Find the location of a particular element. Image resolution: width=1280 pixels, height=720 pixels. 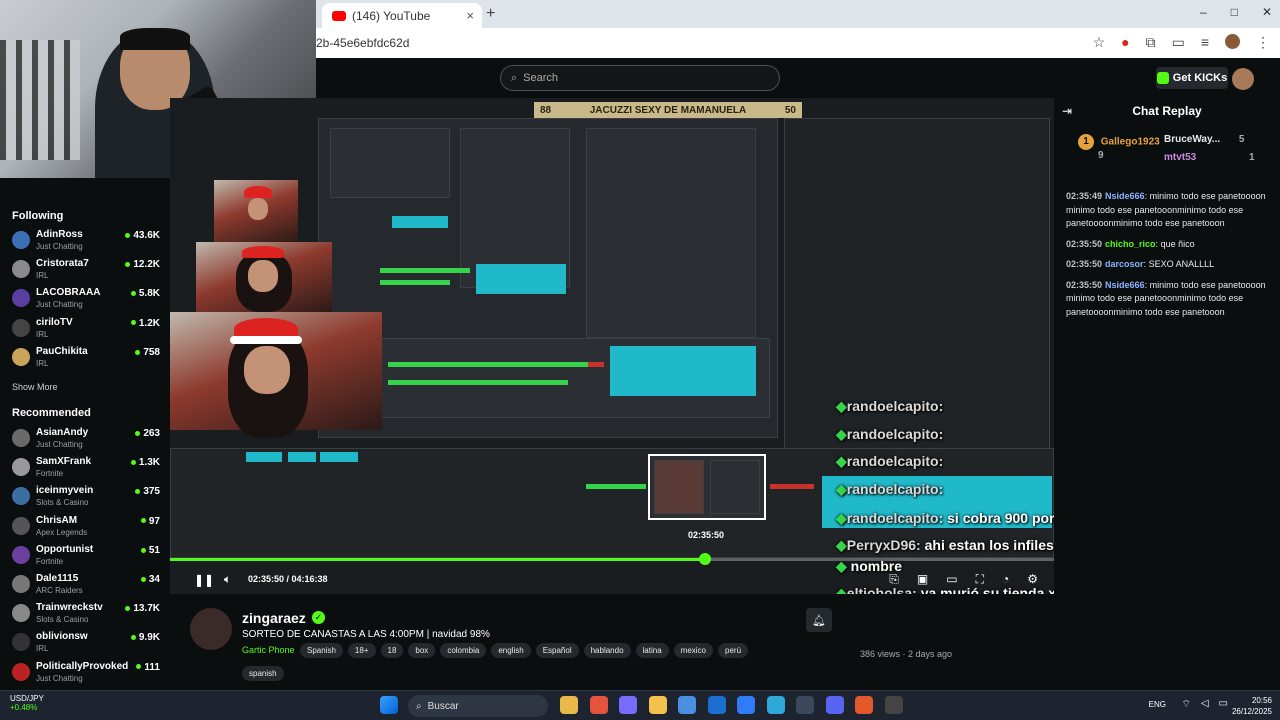

fullscreen-icon: ⛶ is located at coordinates (980, 579).